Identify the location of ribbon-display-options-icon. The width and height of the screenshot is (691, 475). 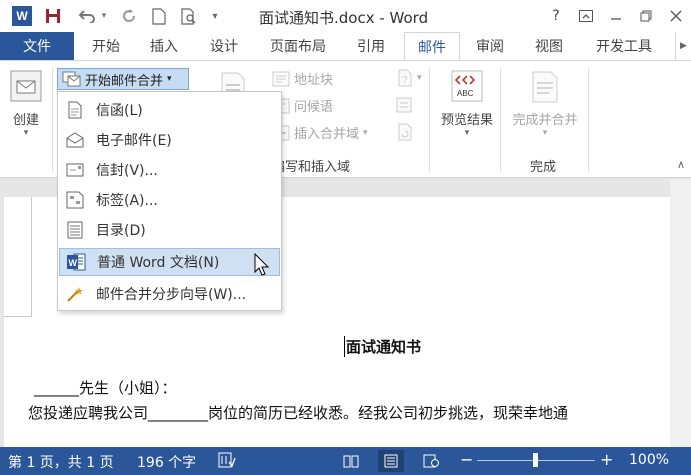
(586, 16).